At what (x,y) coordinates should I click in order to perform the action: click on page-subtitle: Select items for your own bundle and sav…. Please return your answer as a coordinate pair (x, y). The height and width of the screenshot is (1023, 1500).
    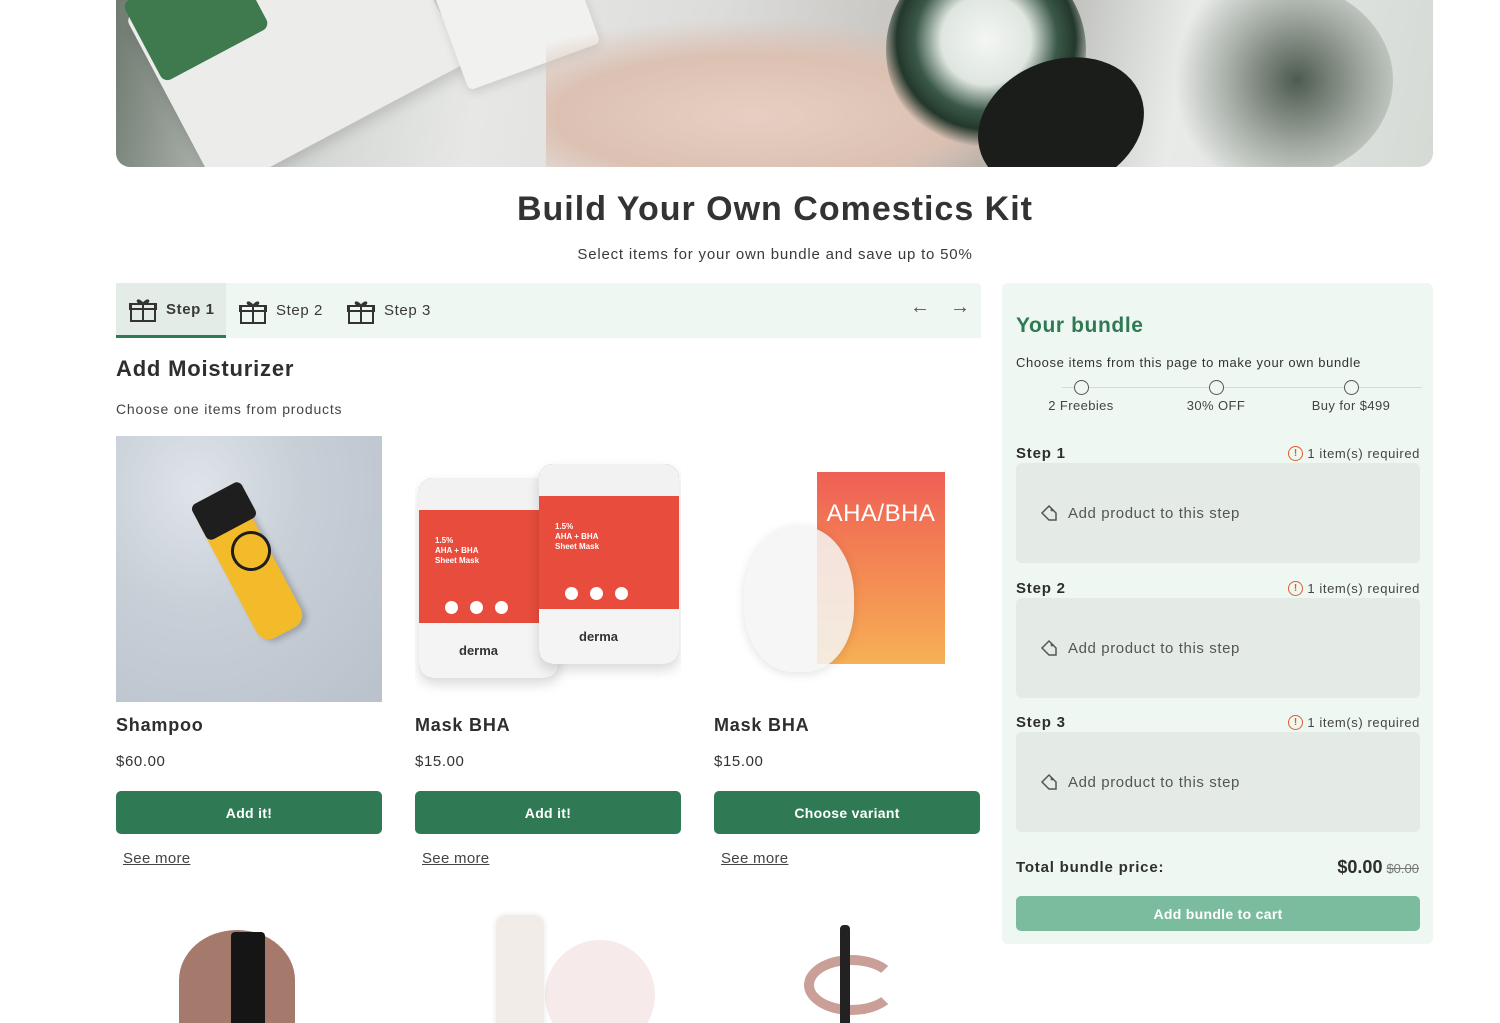
    Looking at the image, I should click on (775, 254).